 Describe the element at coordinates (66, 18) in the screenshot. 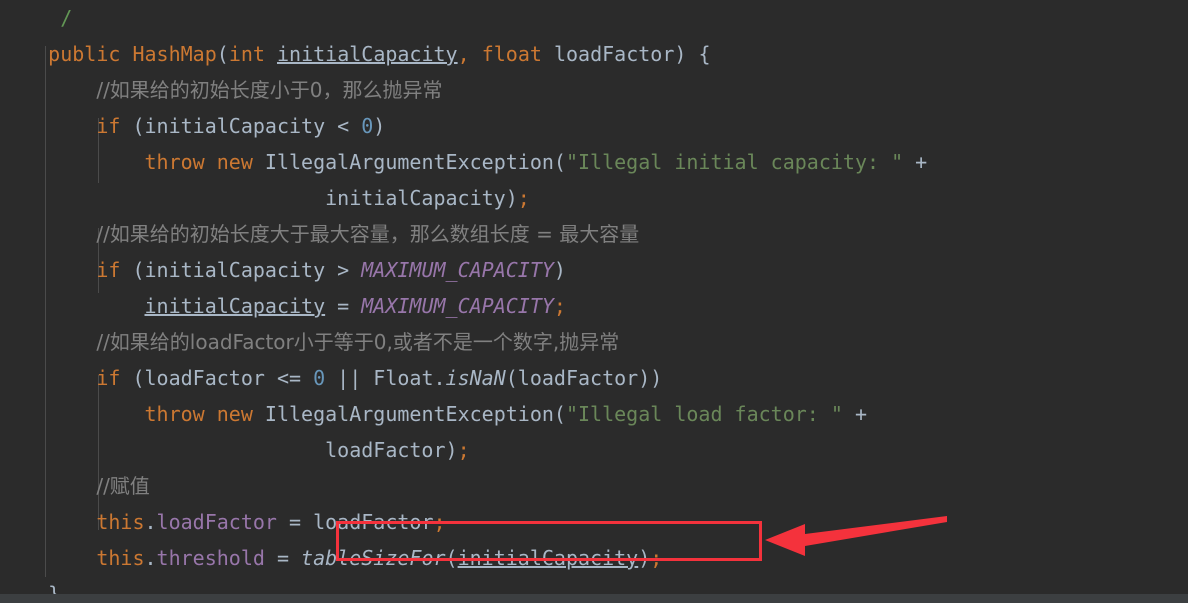

I see `code-token-javadoc: /` at that location.